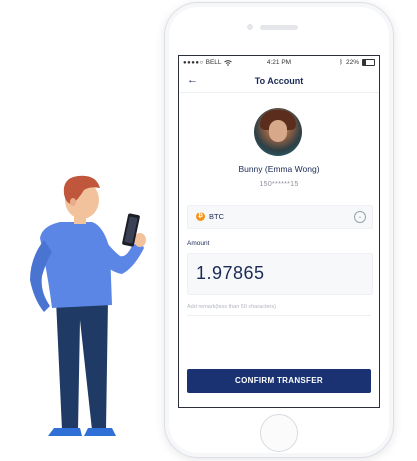 This screenshot has width=417, height=461. What do you see at coordinates (279, 315) in the screenshot?
I see `remark-divider` at bounding box center [279, 315].